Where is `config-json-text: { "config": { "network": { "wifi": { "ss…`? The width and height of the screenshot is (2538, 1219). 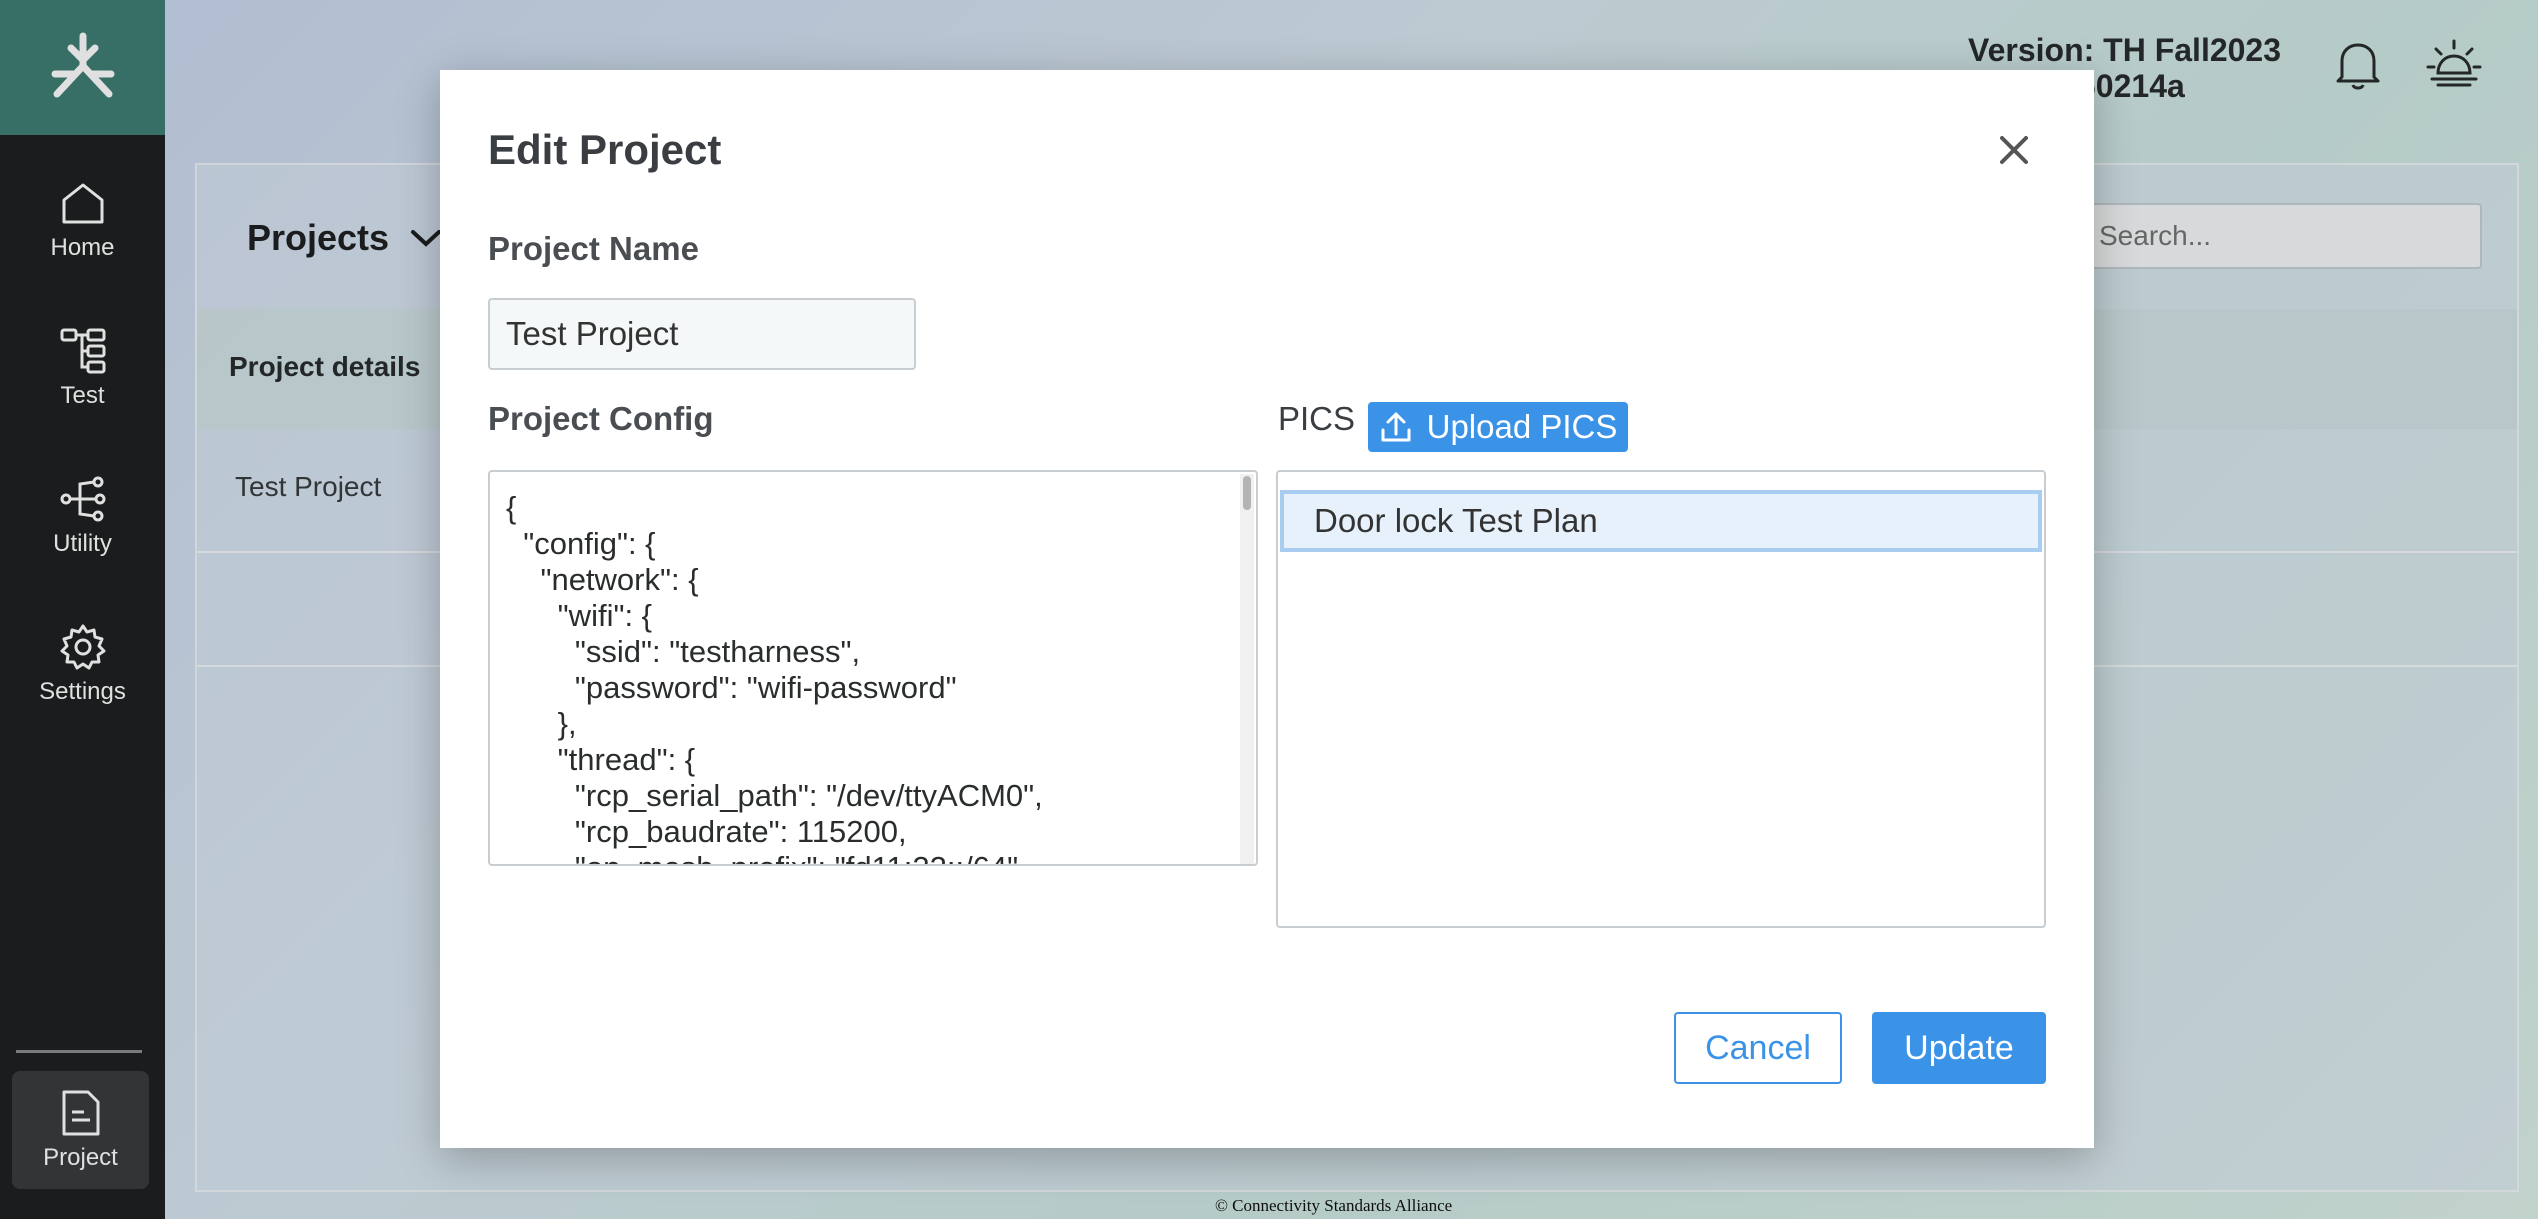
config-json-text: { "config": { "network": { "wifi": { "ss… is located at coordinates (774, 677).